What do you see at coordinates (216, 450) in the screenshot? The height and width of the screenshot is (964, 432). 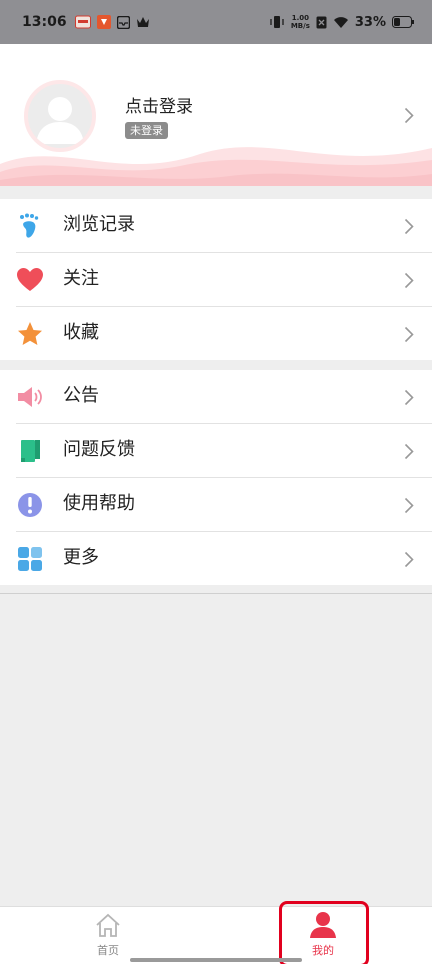 I see `menu-item-feedback: 问题反馈` at bounding box center [216, 450].